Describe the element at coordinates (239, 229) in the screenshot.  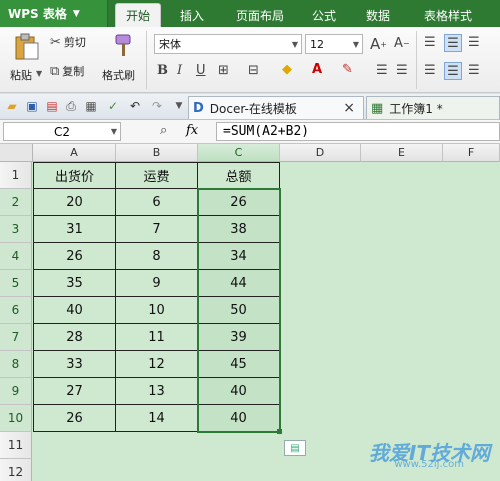
I see `data-cell: 38` at that location.